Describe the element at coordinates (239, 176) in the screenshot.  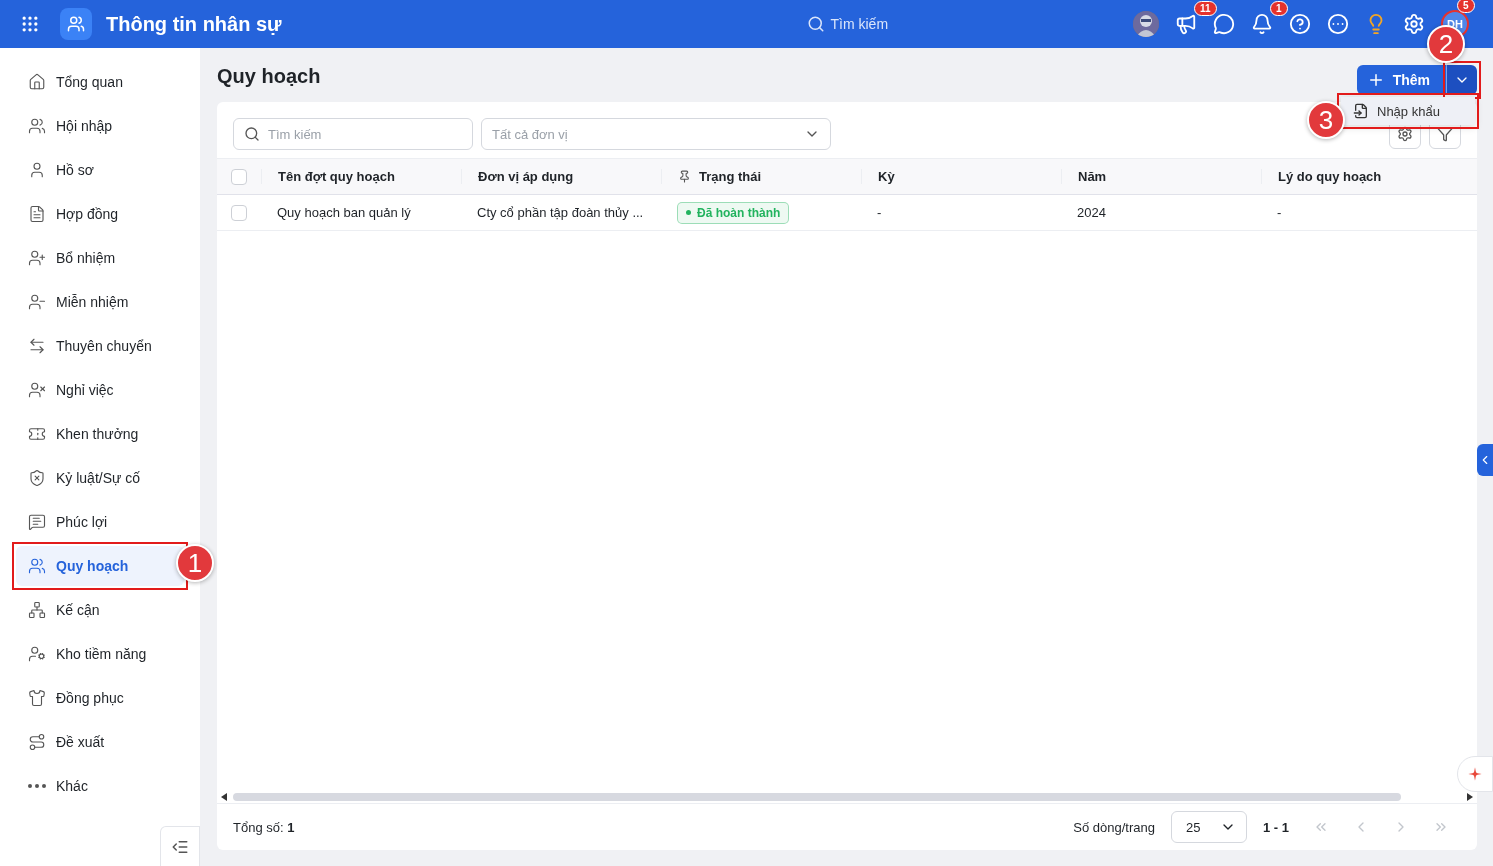
I see `select-all-checkbox` at that location.